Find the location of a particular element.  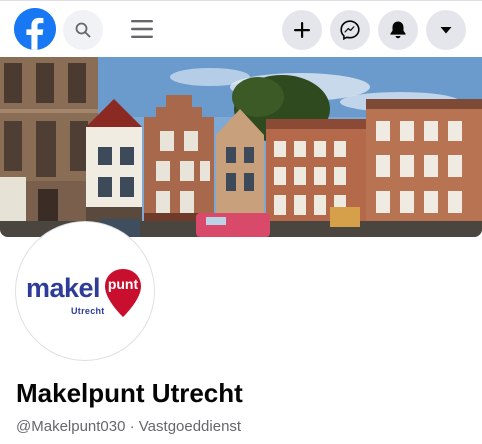

company-logo: makel punt Utrecht is located at coordinates (85, 291).